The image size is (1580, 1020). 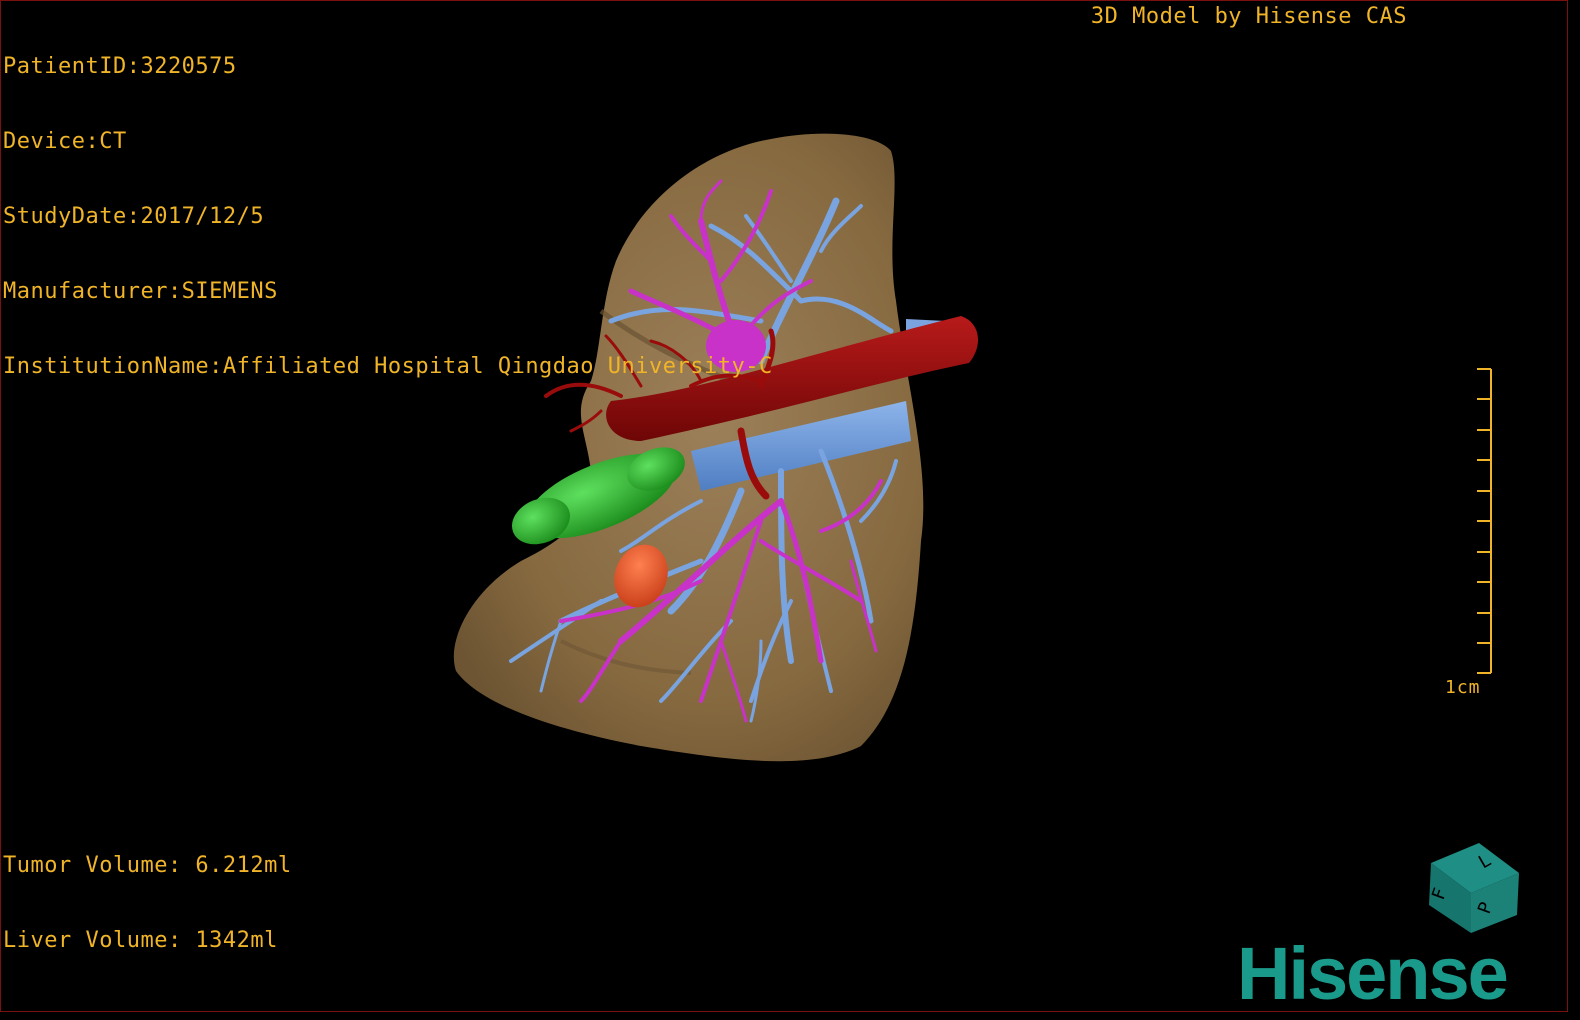 I want to click on study-date-label: StudyDate:2017/12/5, so click(x=134, y=216).